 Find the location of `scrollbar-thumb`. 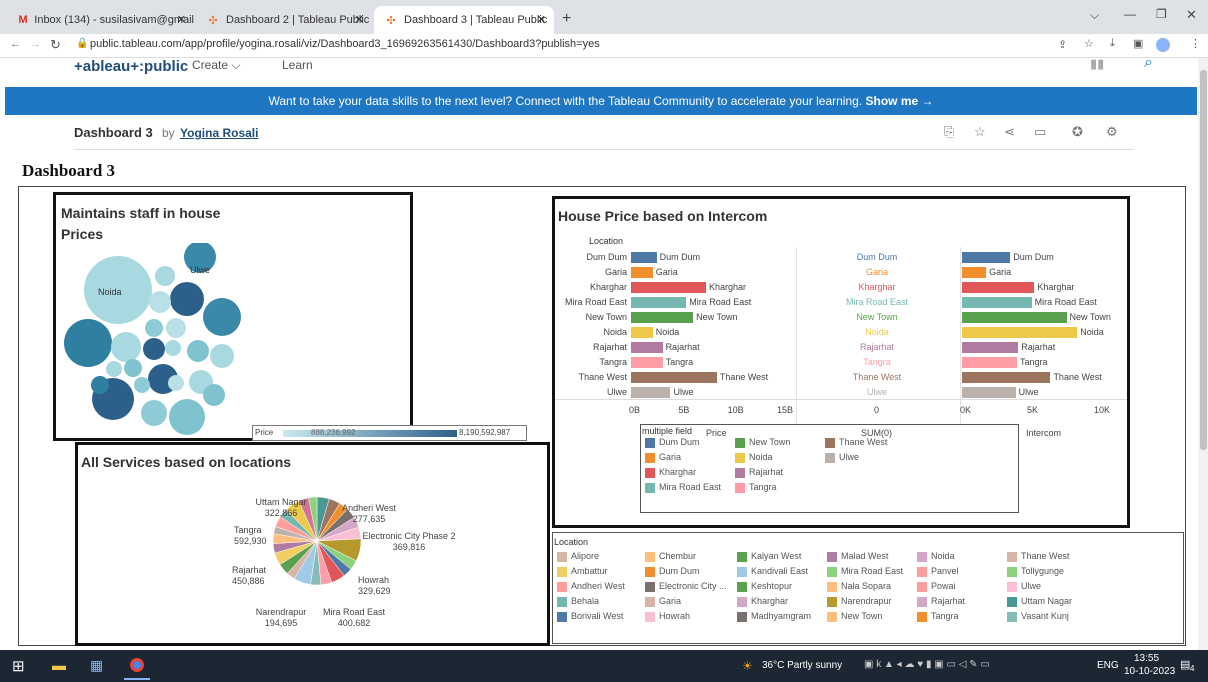

scrollbar-thumb is located at coordinates (1203, 260).